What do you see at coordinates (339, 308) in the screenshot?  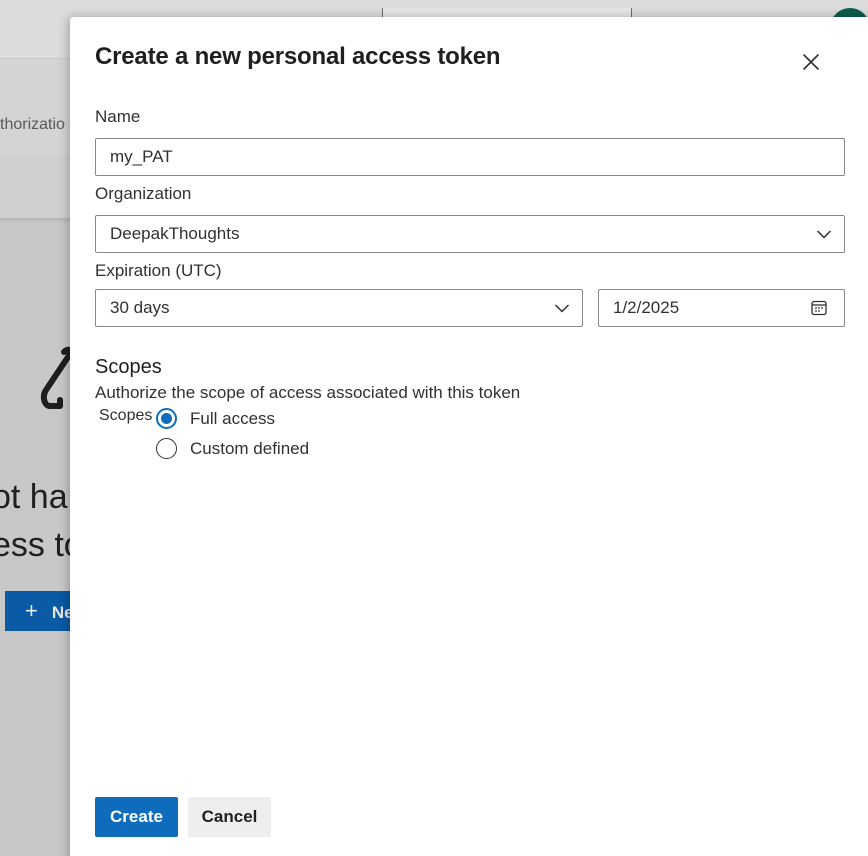 I see `expiration-period-dropdown: 30 days` at bounding box center [339, 308].